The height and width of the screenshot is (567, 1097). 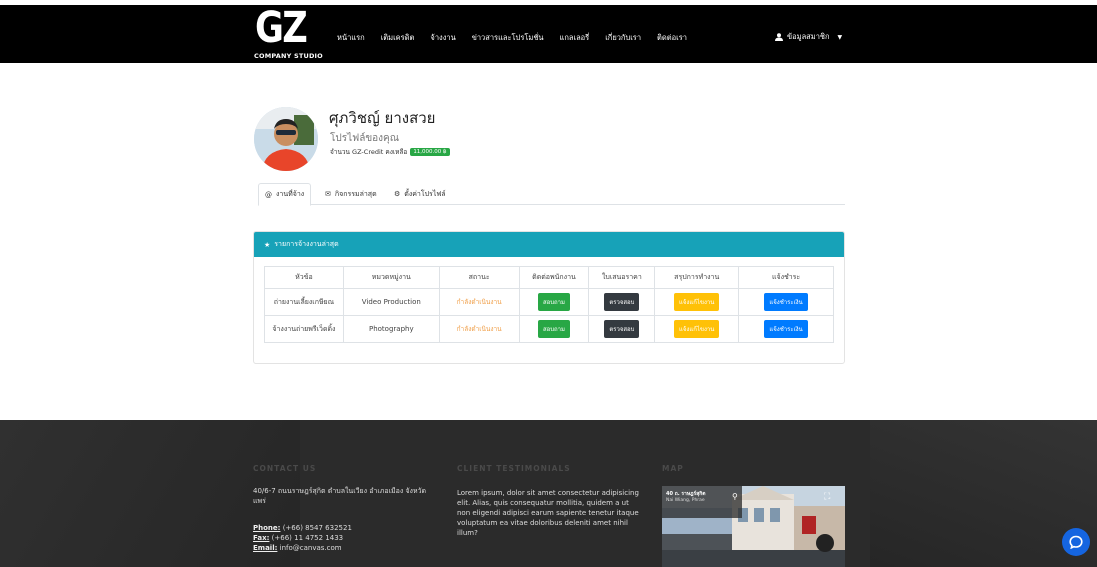 What do you see at coordinates (328, 194) in the screenshot?
I see `envelope-icon: ✉` at bounding box center [328, 194].